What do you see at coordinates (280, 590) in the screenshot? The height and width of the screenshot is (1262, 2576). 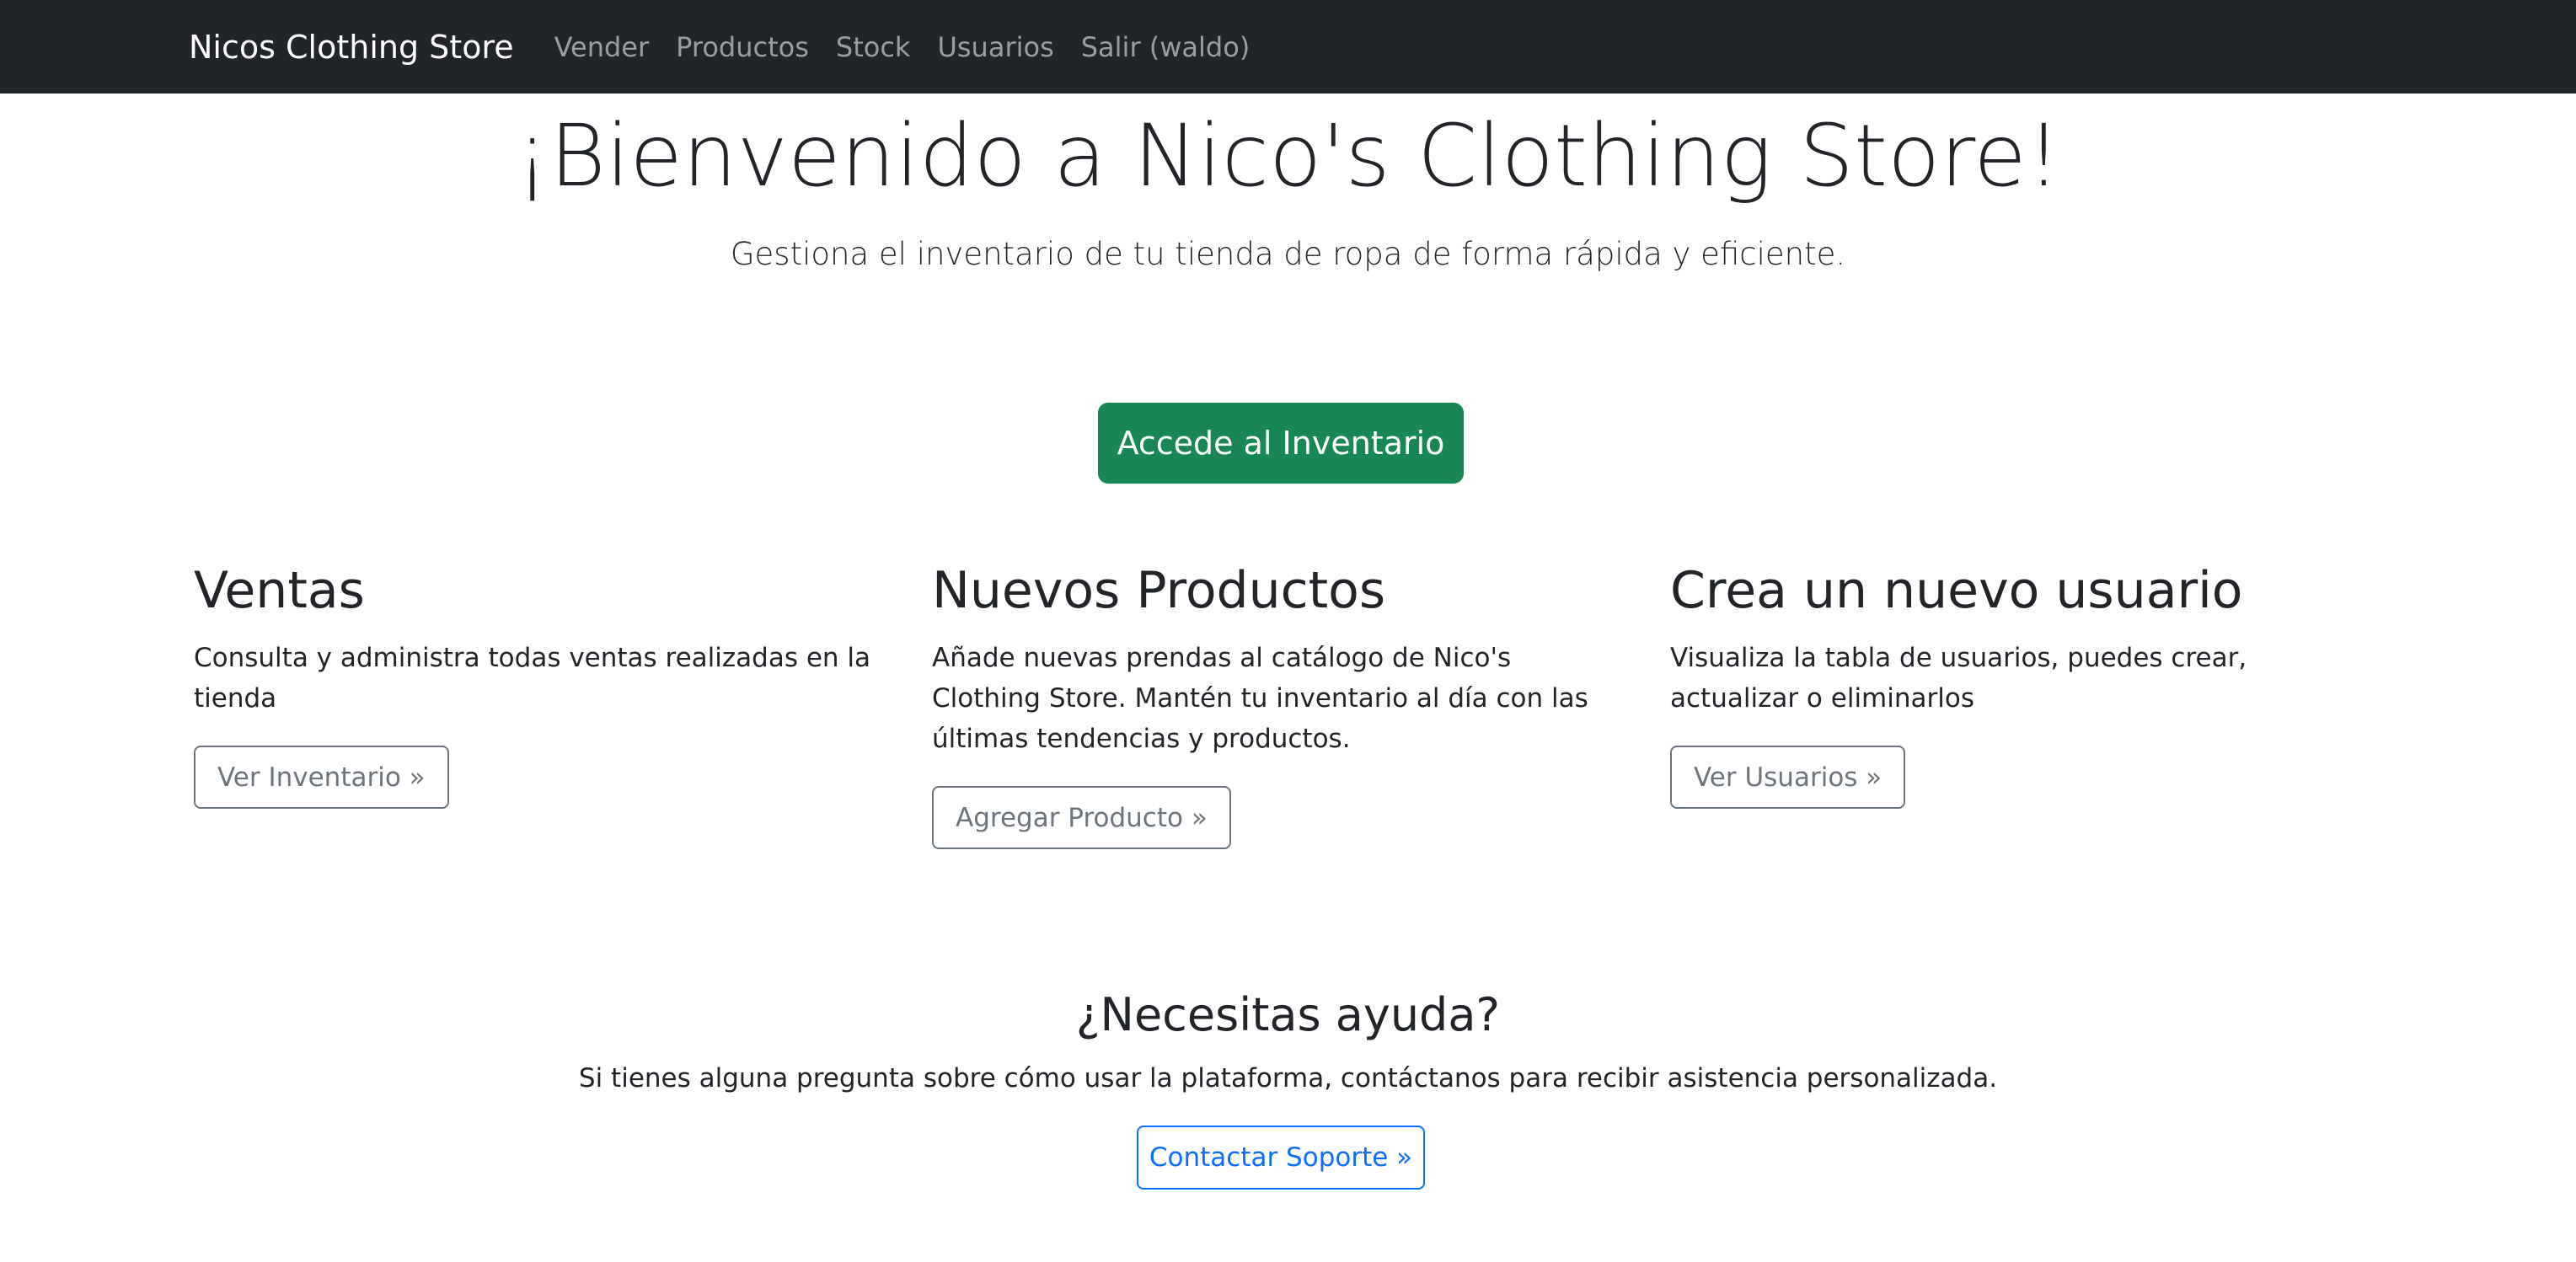 I see `feature-title: Ventas` at bounding box center [280, 590].